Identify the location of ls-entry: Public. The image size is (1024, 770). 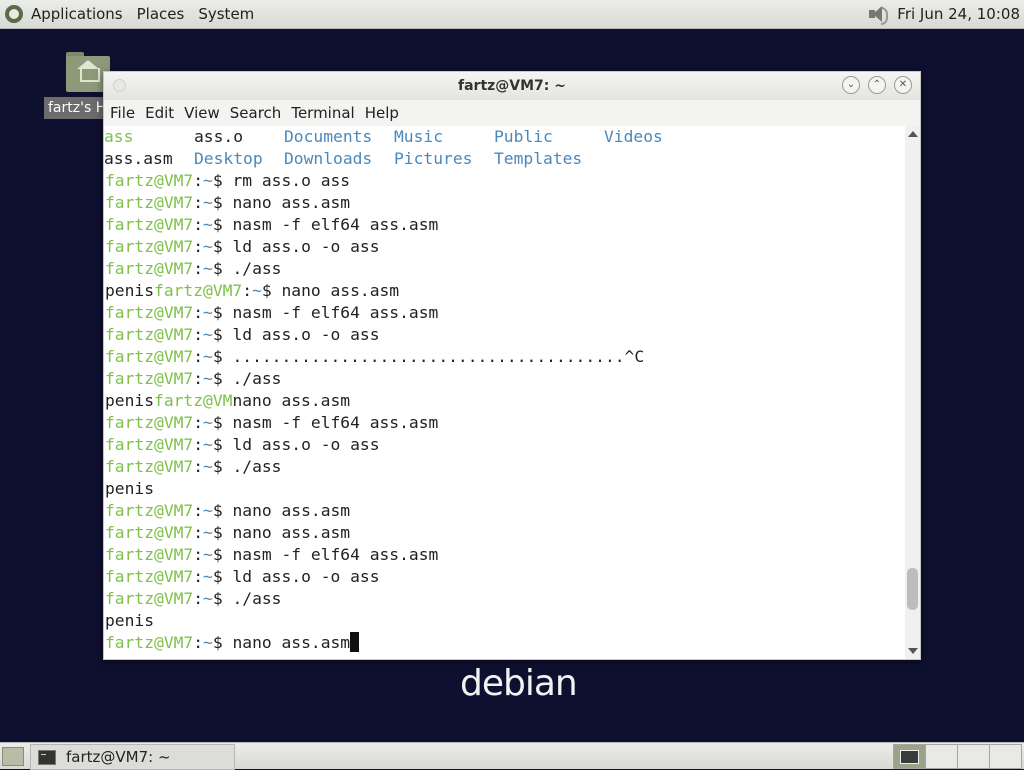
(523, 136).